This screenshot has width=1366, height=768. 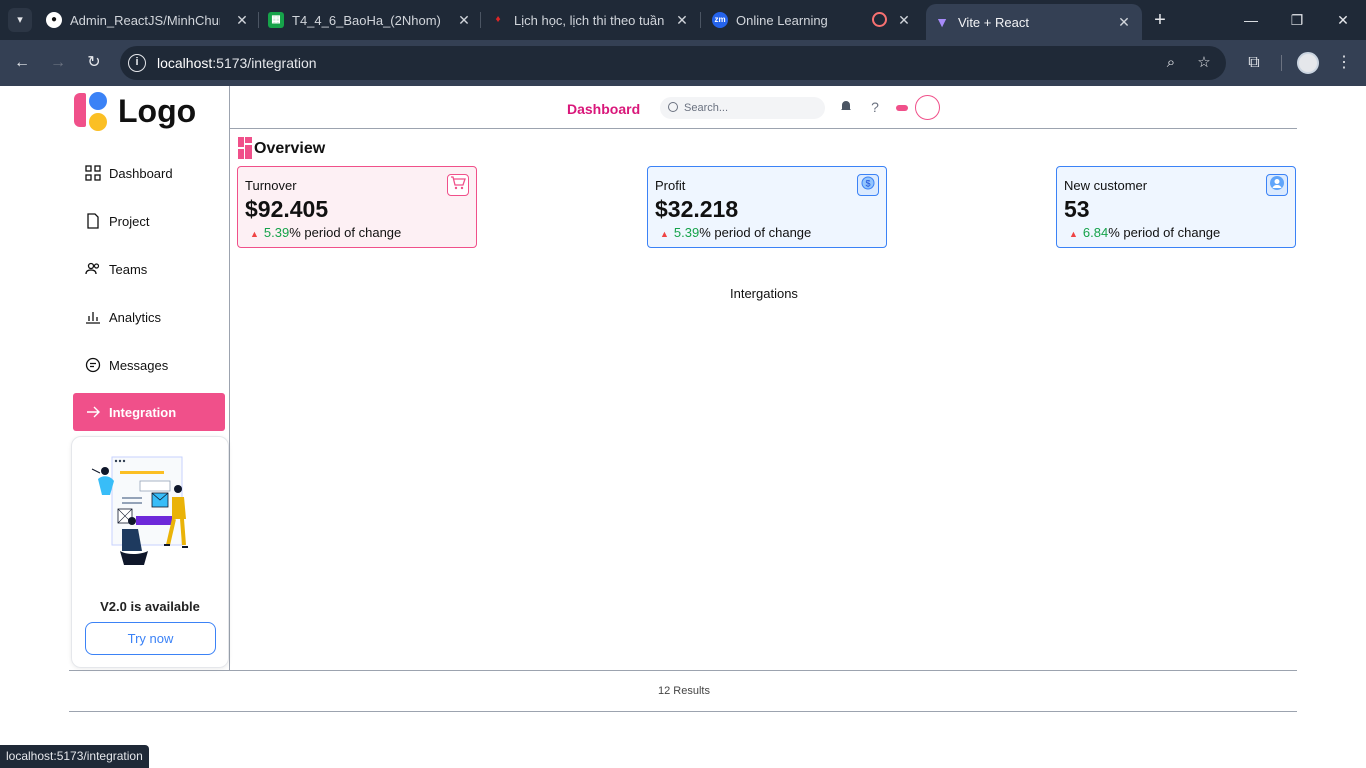 What do you see at coordinates (767, 207) in the screenshot?
I see `stat-card-profit: Profit $32.218 ▲ 5.39% period of change $` at bounding box center [767, 207].